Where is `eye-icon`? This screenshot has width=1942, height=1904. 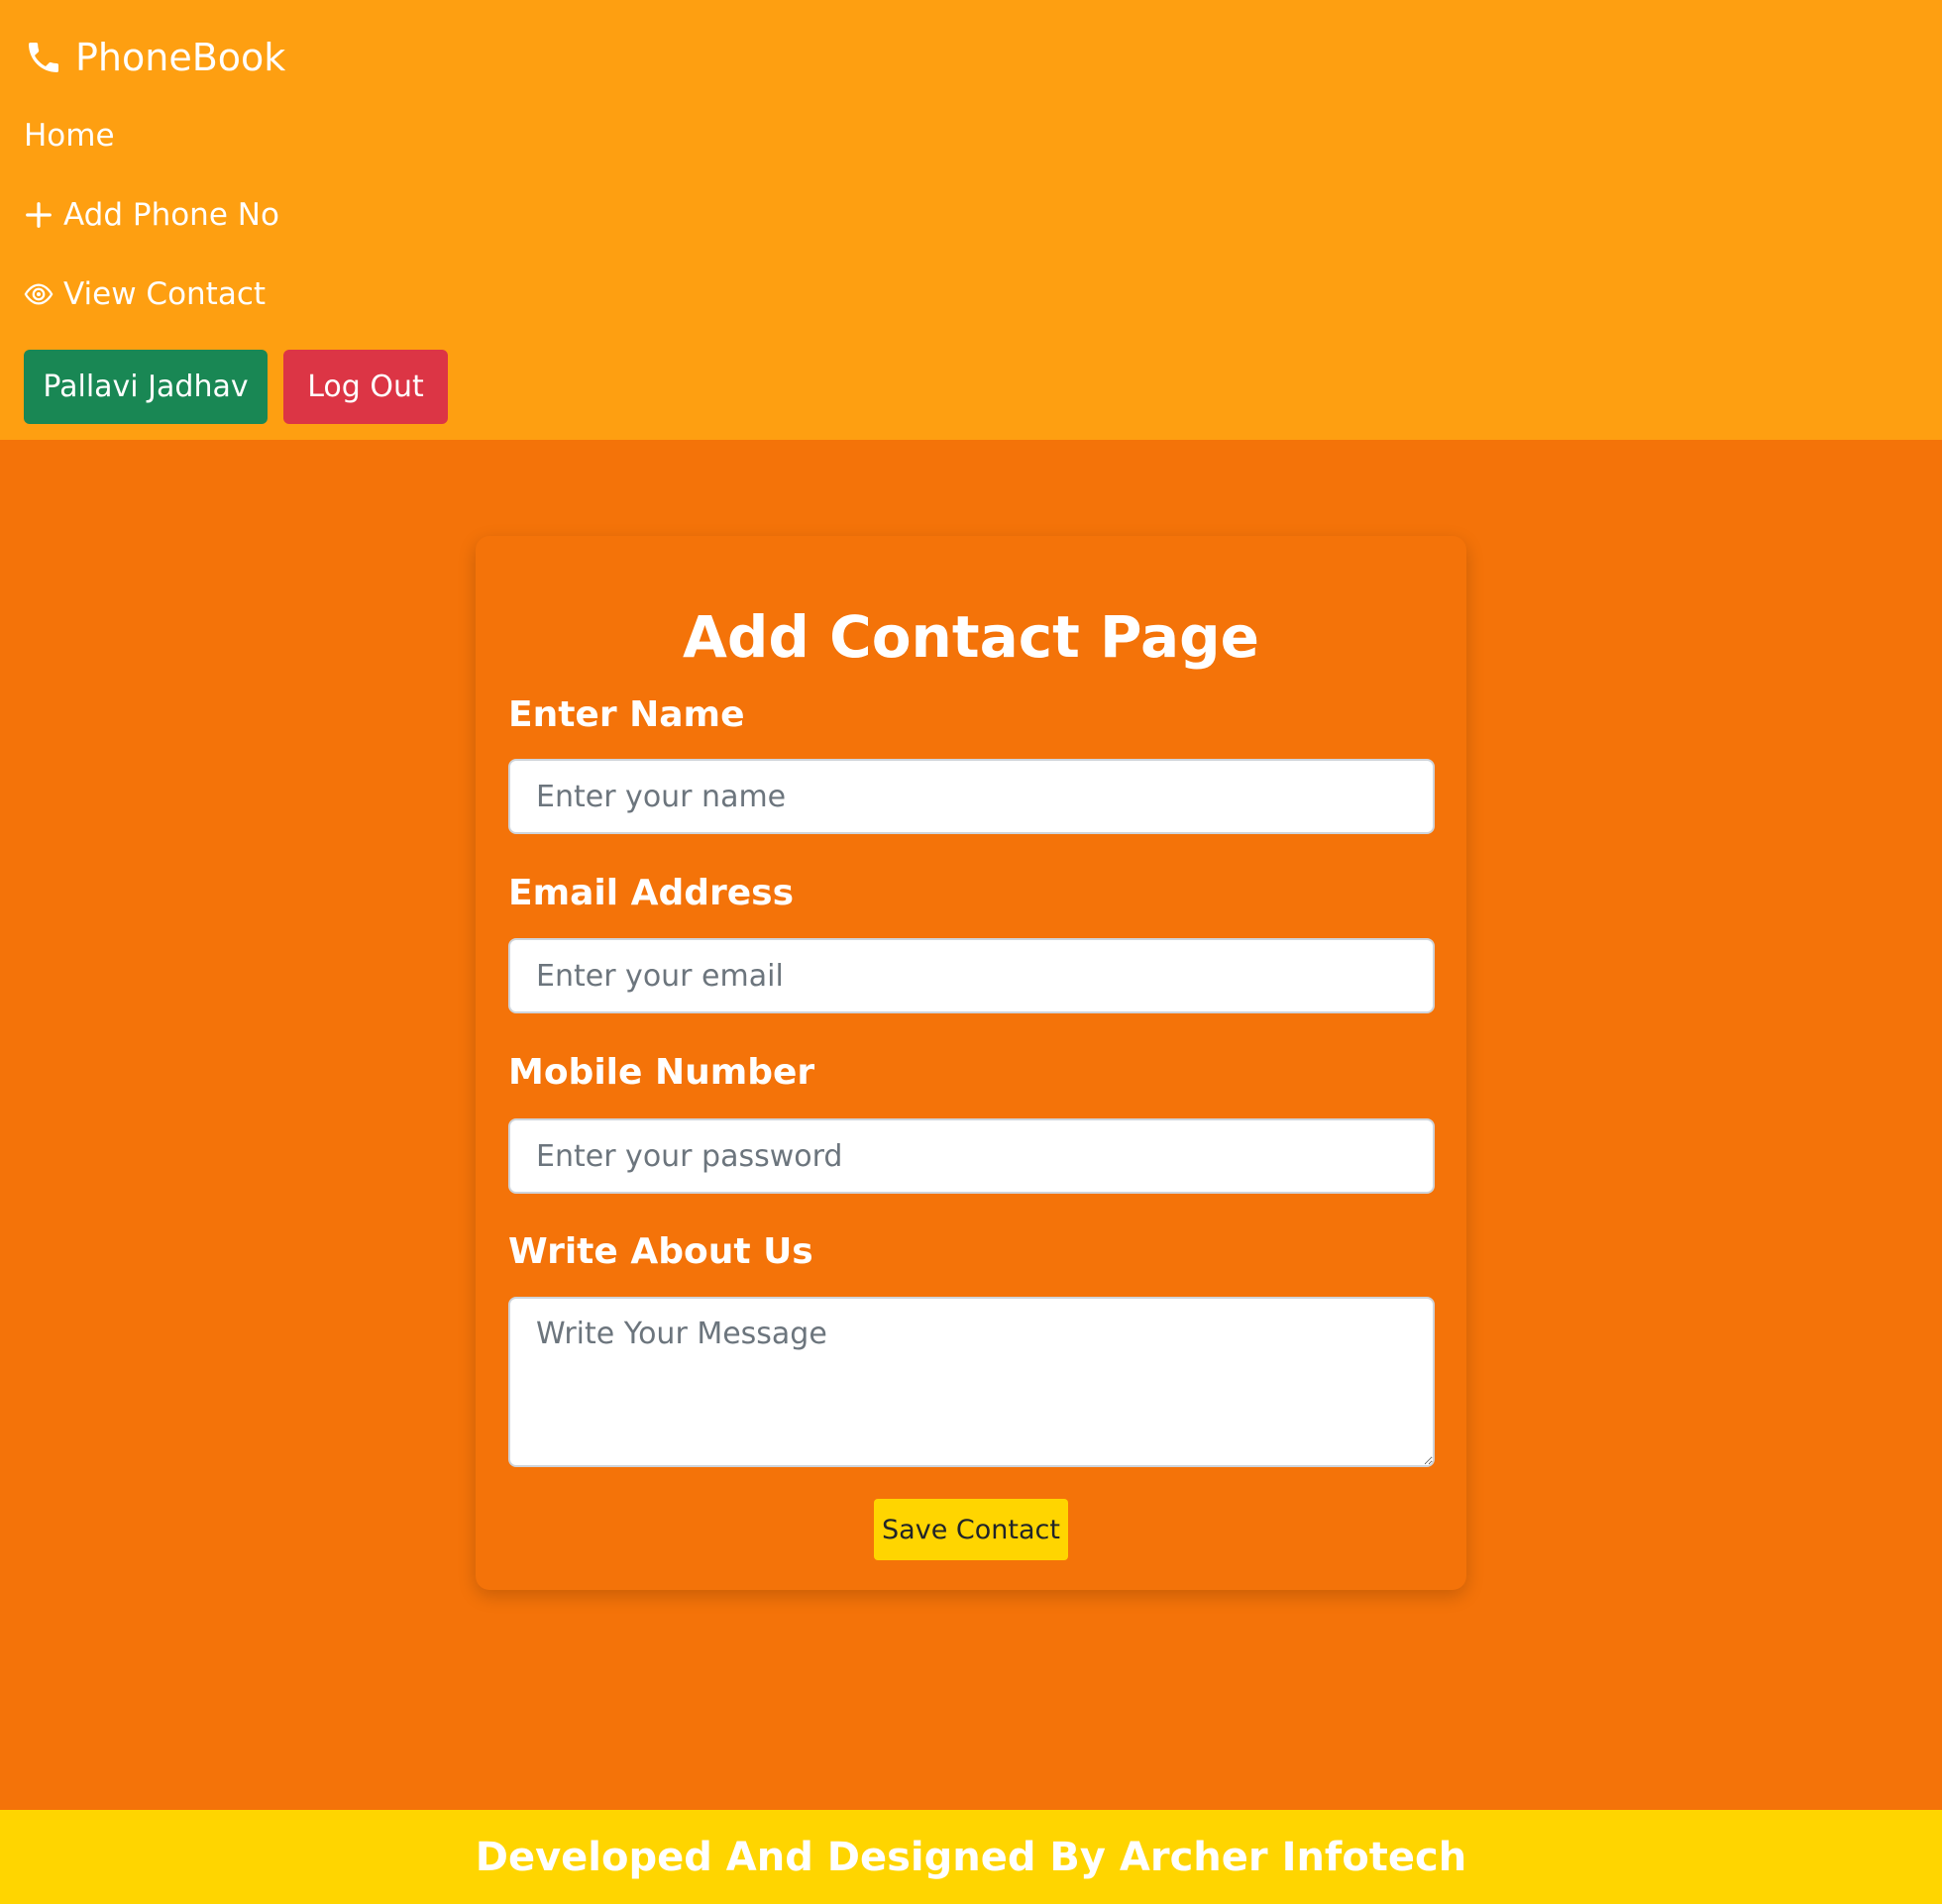
eye-icon is located at coordinates (39, 294).